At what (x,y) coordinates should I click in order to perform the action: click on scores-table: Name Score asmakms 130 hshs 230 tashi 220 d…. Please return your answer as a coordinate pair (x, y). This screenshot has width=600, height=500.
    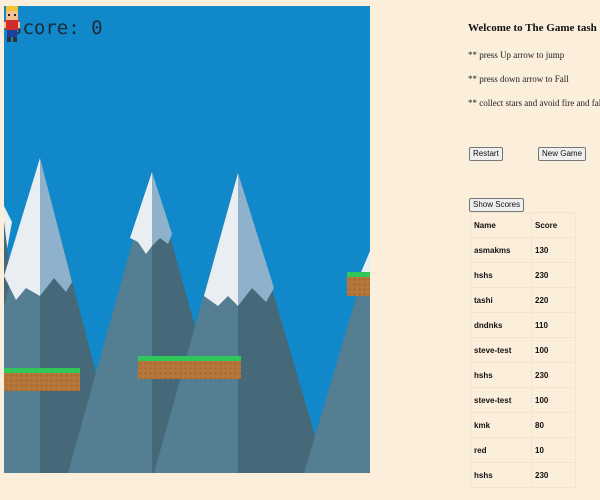
    Looking at the image, I should click on (523, 350).